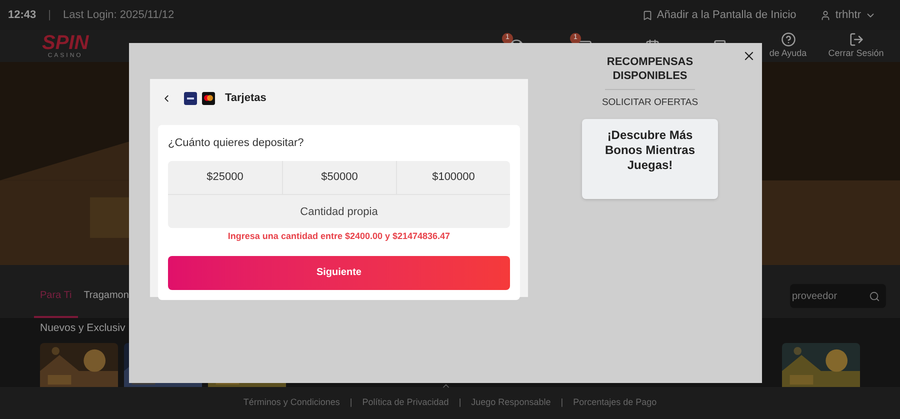 The width and height of the screenshot is (900, 419). Describe the element at coordinates (650, 159) in the screenshot. I see `promo-card: ¡Descubre Más Bonos Mientras Juegas!` at that location.